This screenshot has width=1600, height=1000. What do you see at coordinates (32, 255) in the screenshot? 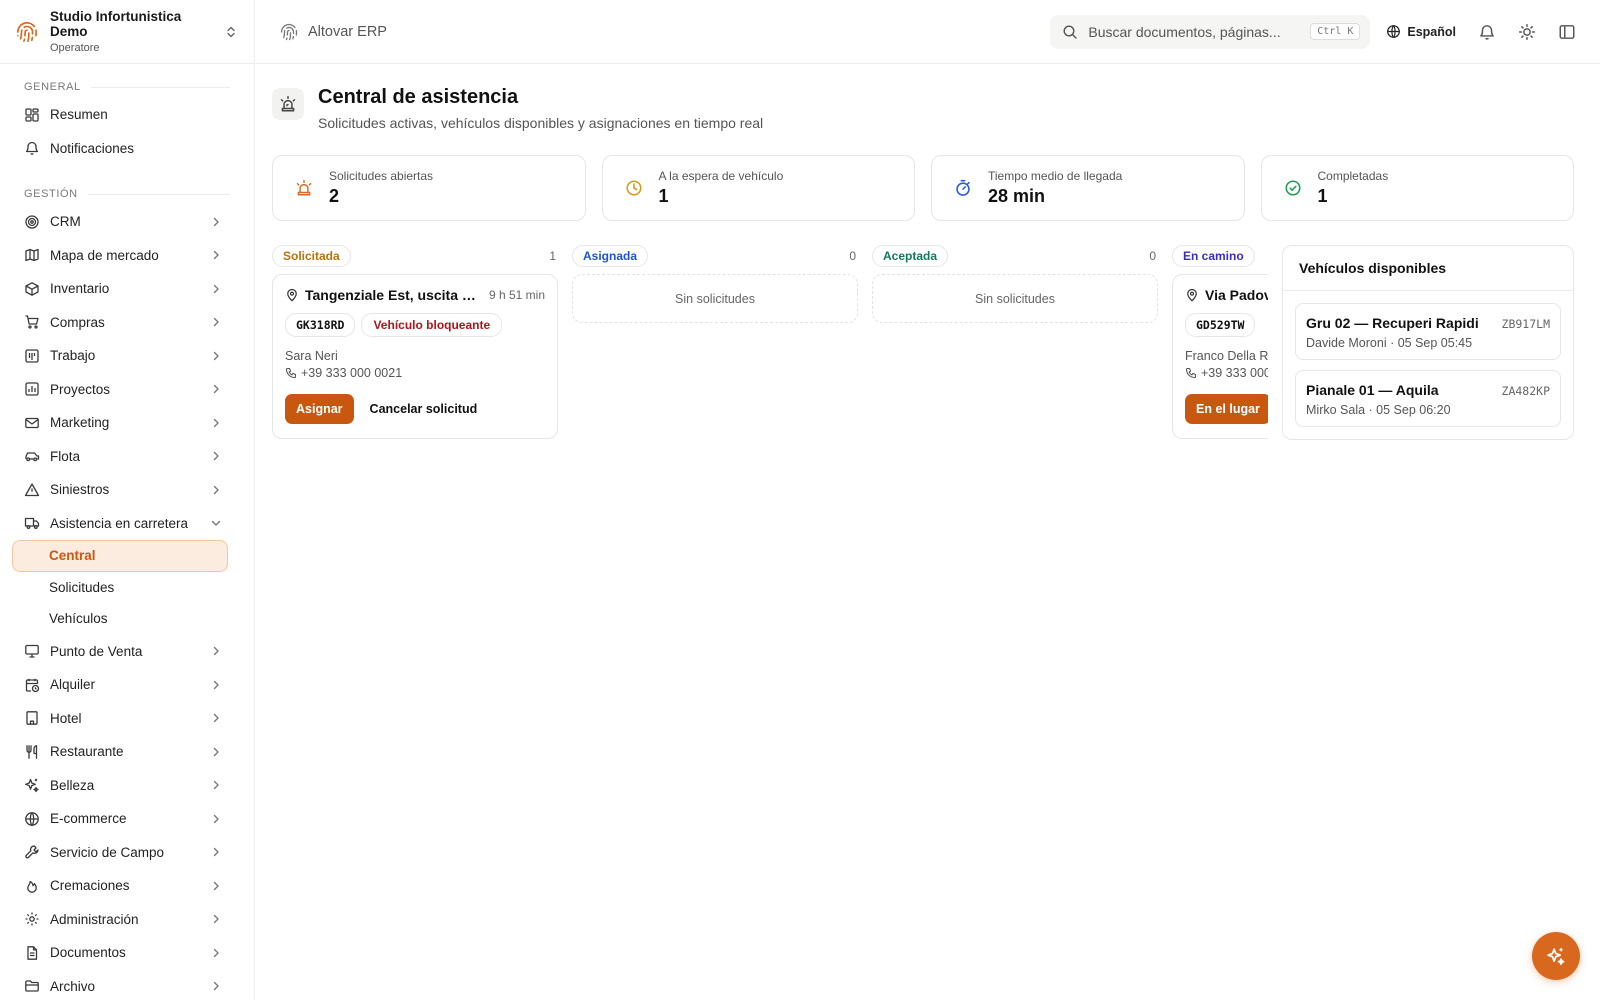
I see `map-icon` at bounding box center [32, 255].